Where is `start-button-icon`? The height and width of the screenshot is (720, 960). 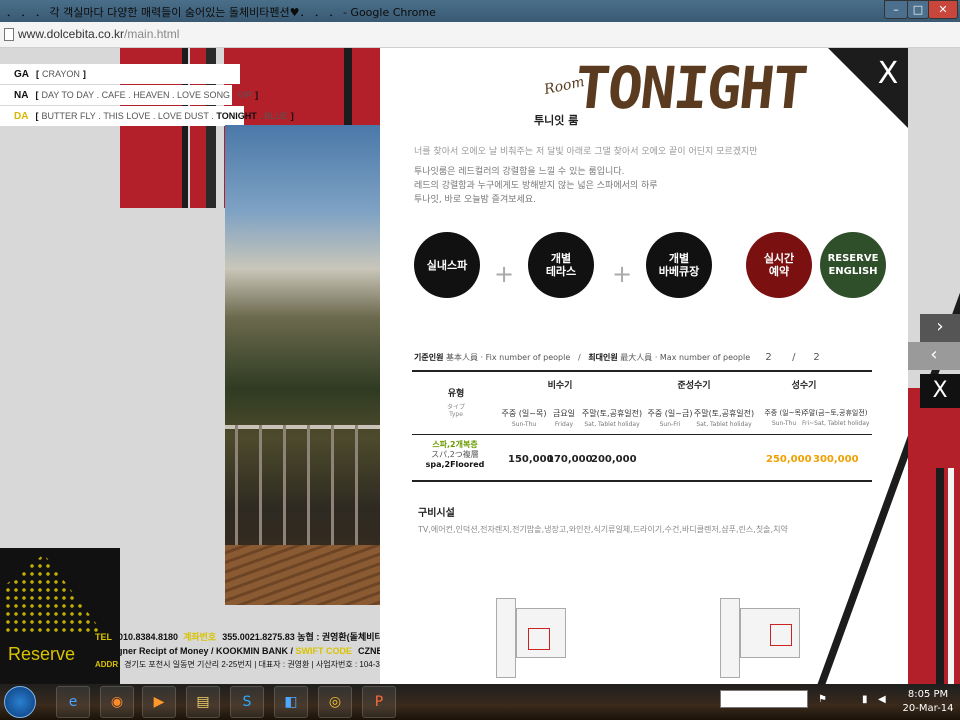
start-button-icon is located at coordinates (20, 702).